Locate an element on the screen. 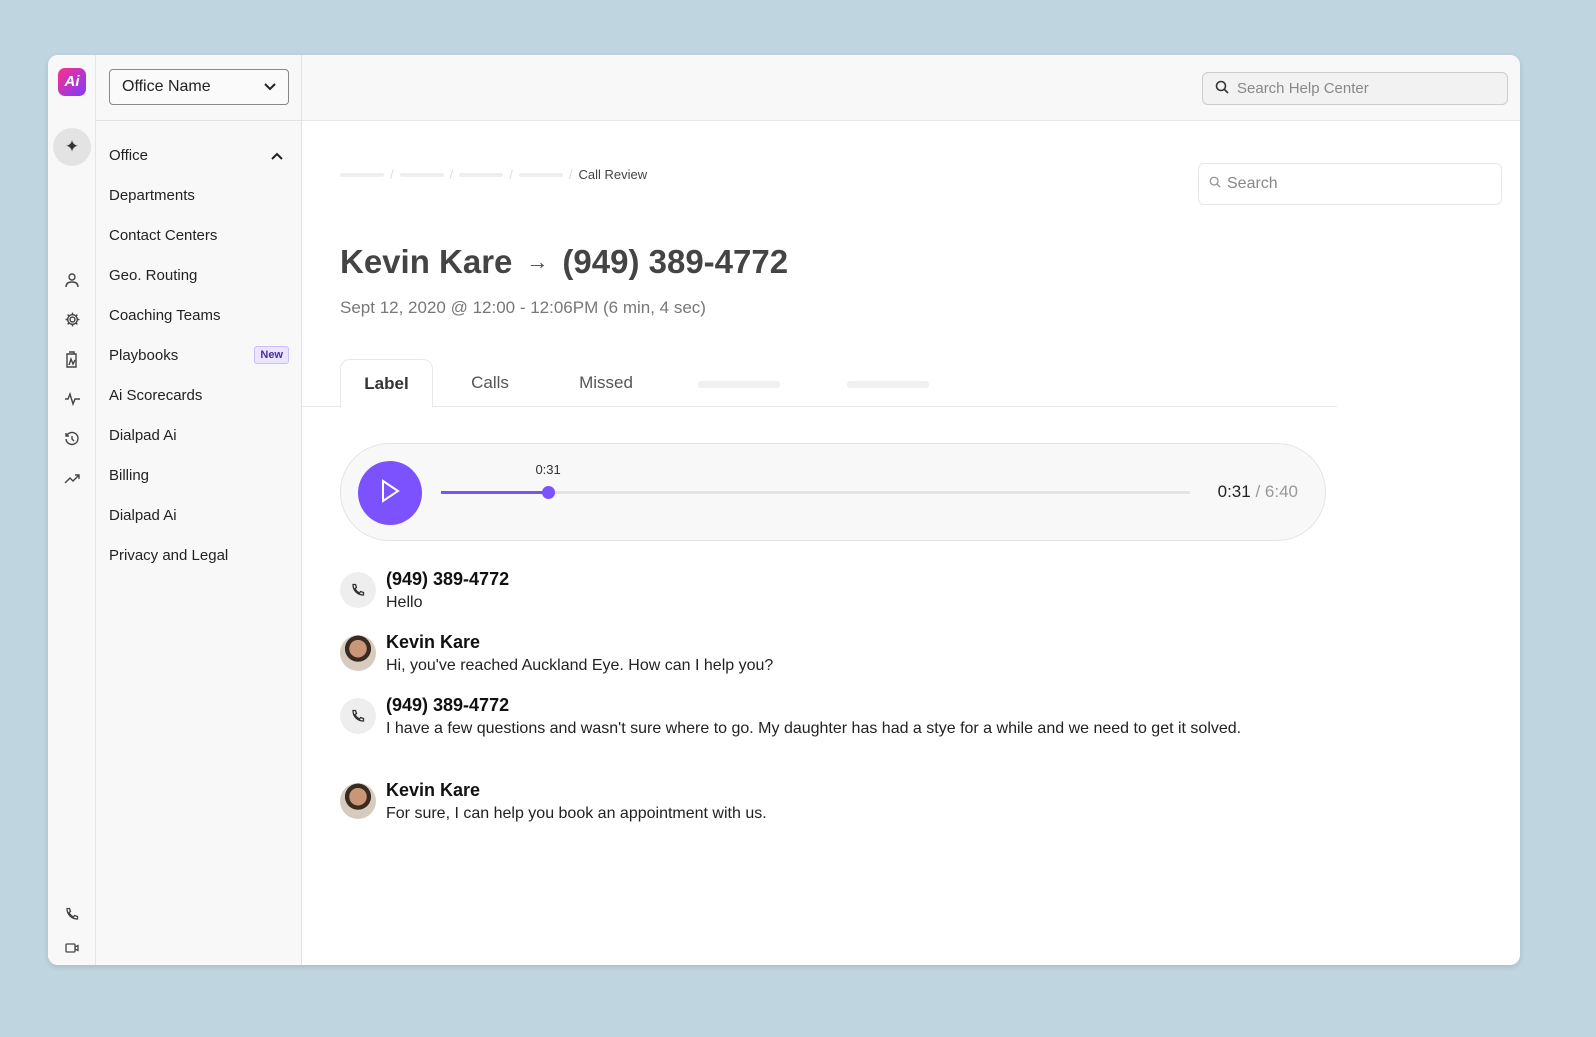  breadcrumb-current: Call Review is located at coordinates (613, 174).